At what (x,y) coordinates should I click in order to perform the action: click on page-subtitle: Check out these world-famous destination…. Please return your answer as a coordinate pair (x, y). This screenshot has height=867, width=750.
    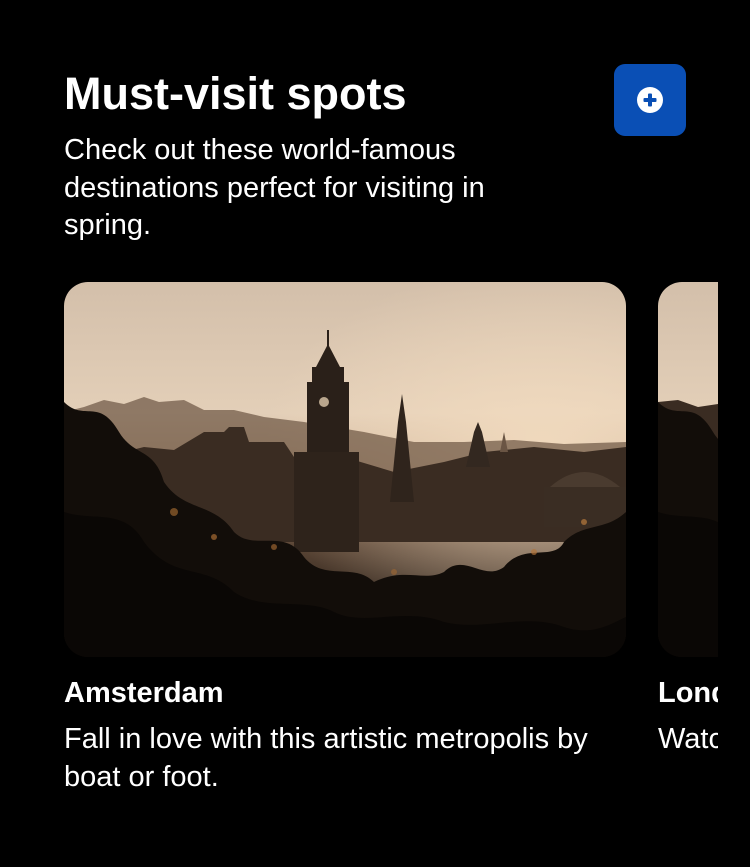
    Looking at the image, I should click on (274, 187).